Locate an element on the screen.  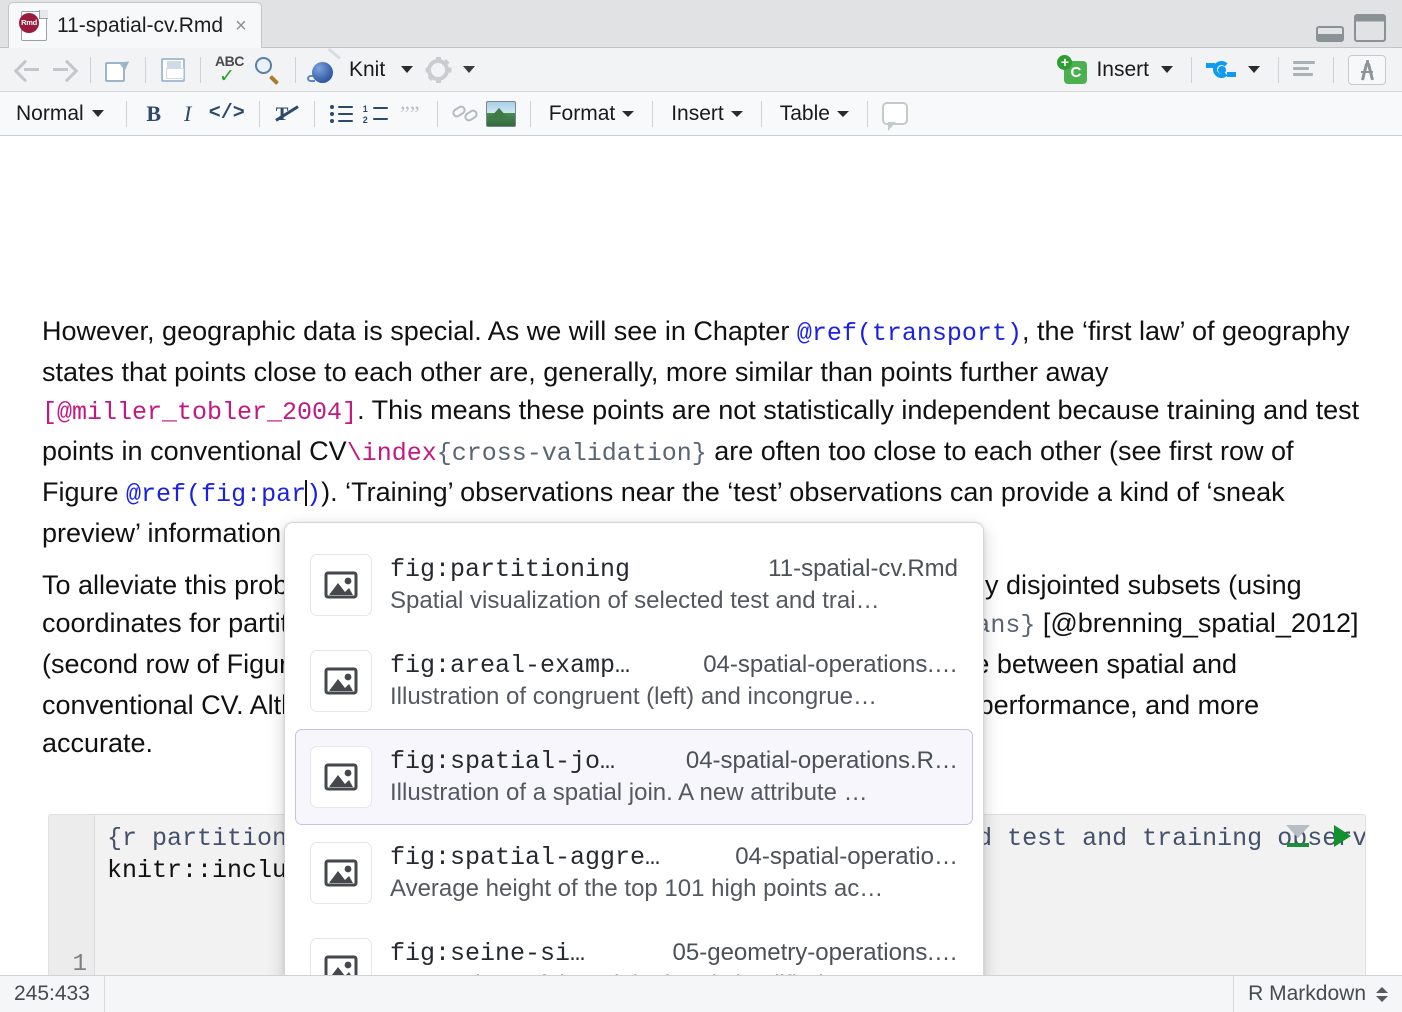
image-icon is located at coordinates (500, 113).